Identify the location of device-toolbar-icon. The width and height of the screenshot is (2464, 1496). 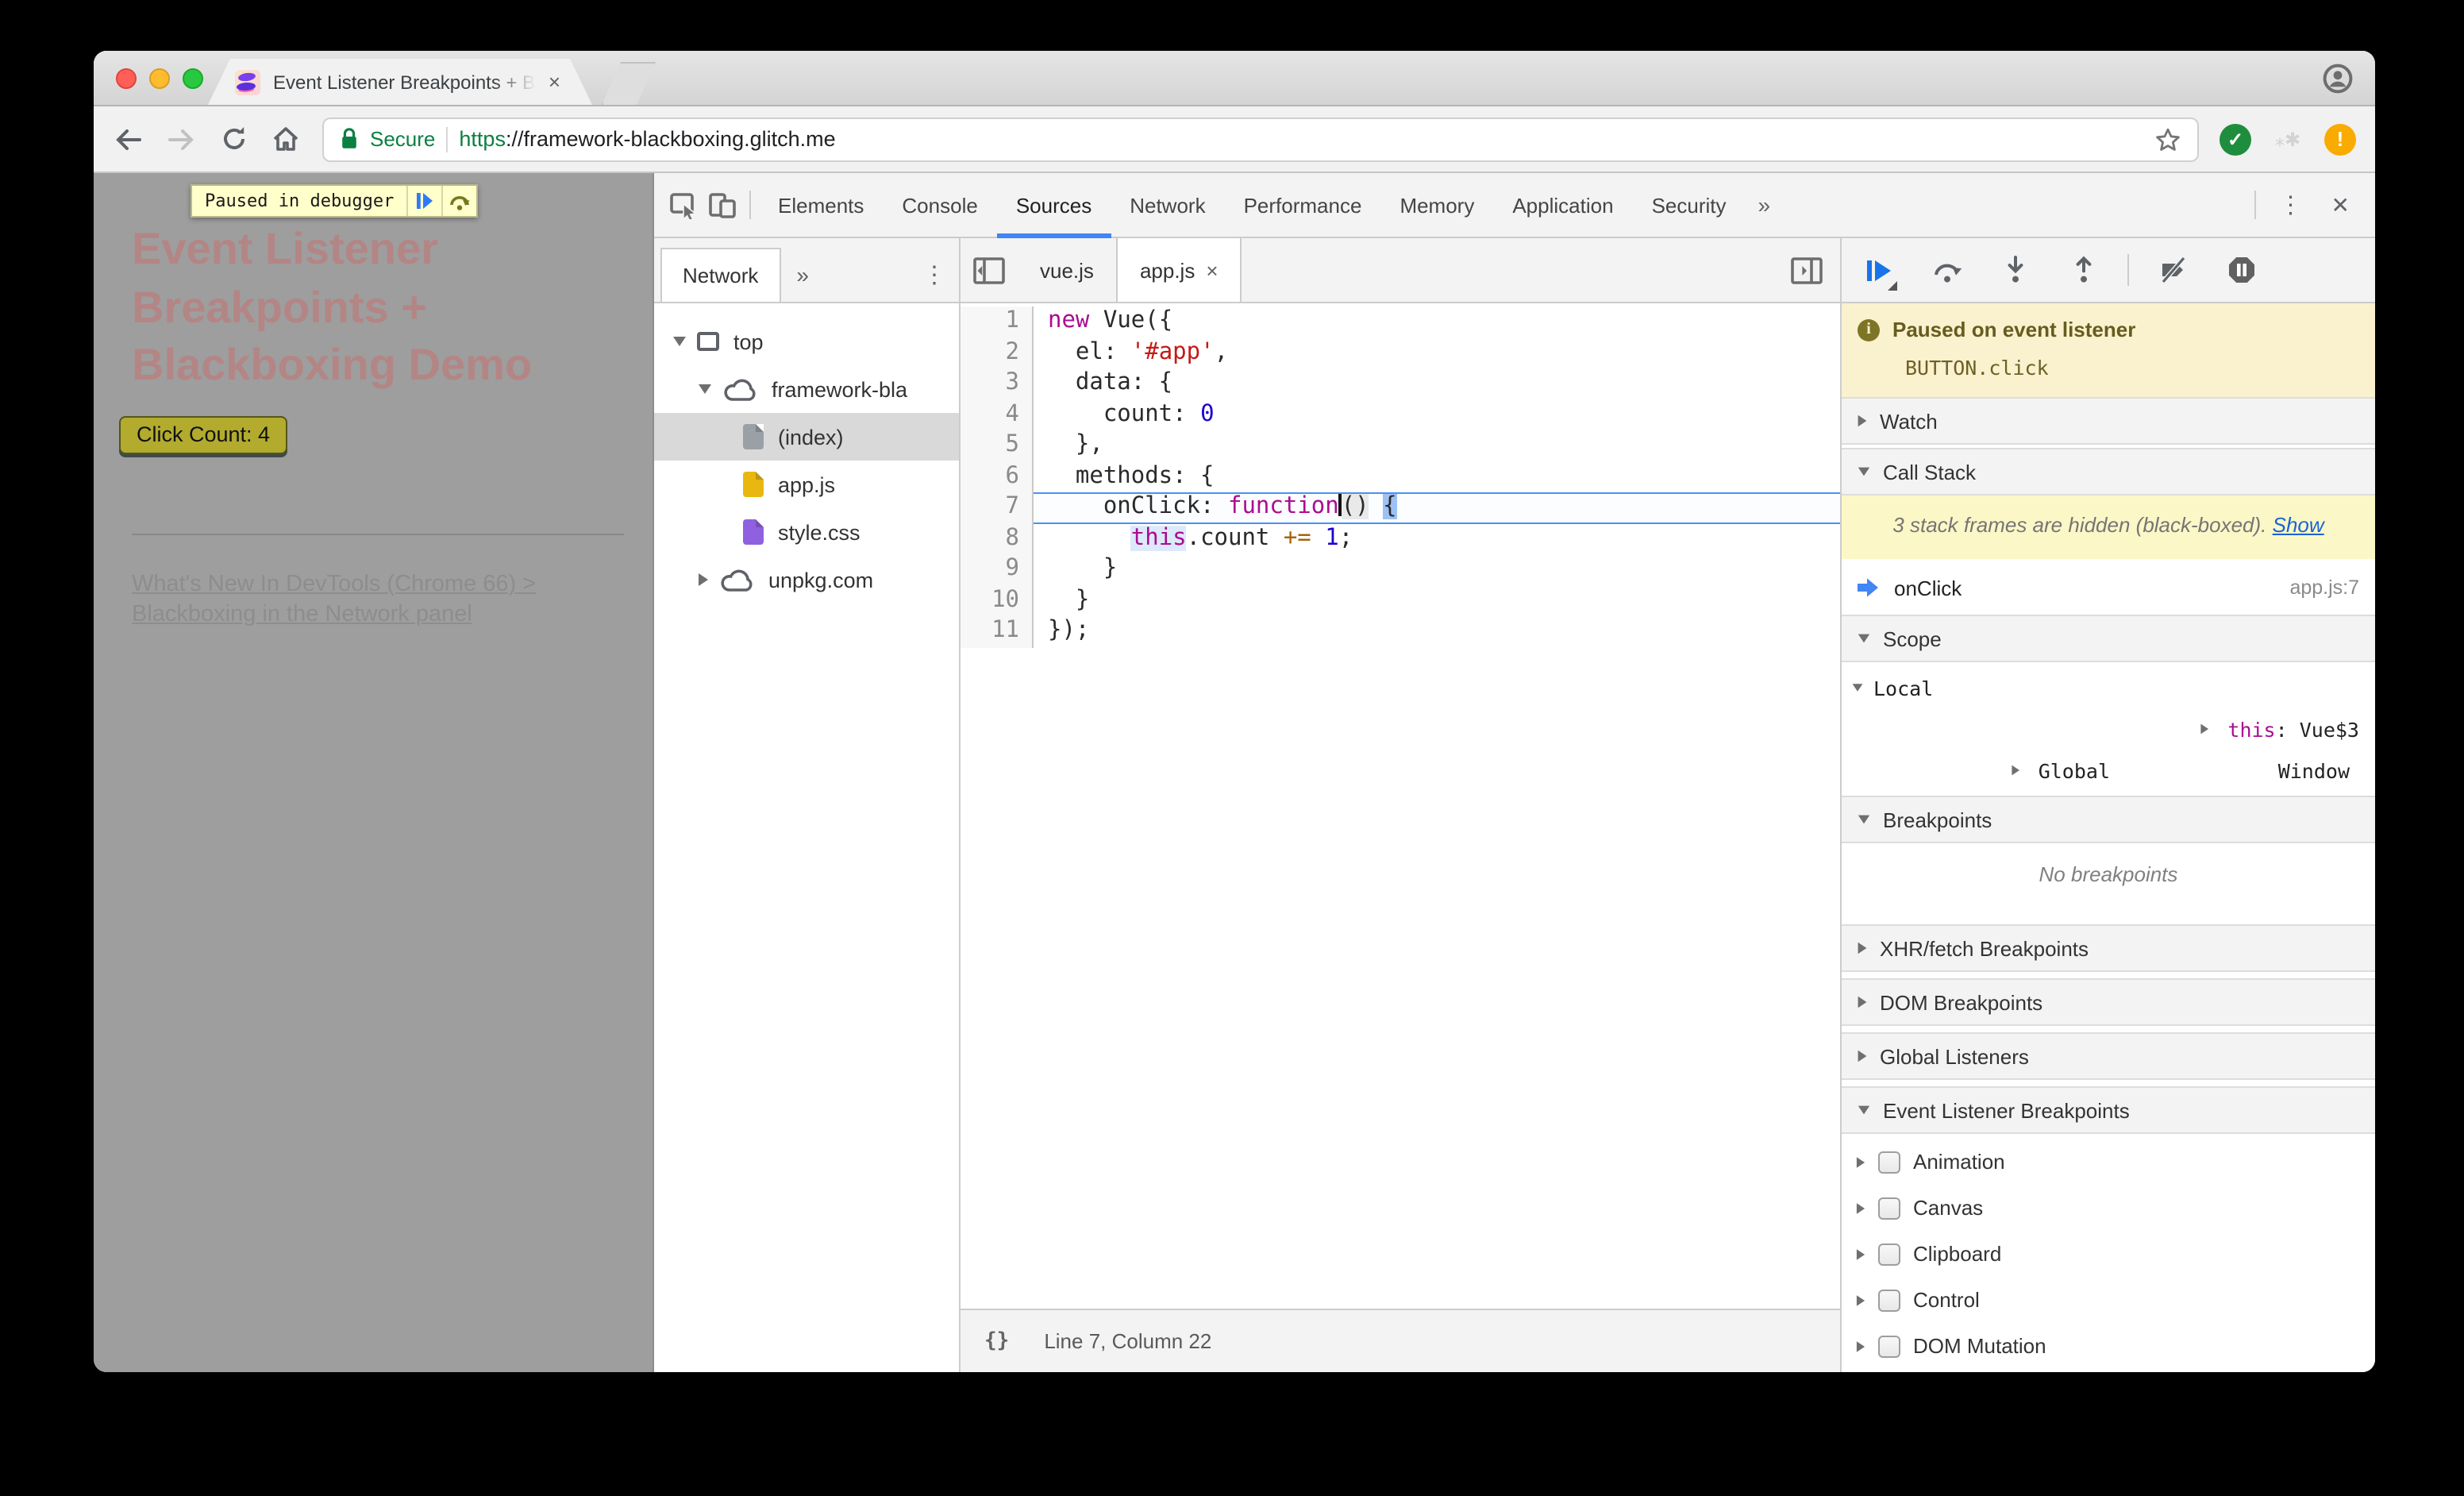
(722, 205).